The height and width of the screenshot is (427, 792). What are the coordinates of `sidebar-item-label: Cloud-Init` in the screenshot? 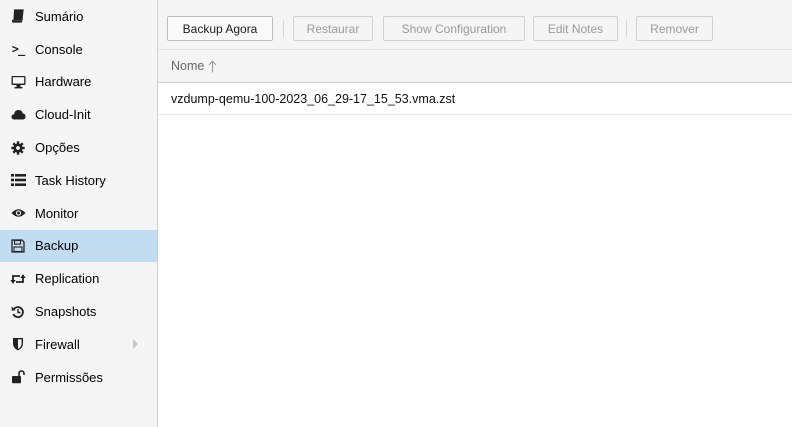 It's located at (63, 115).